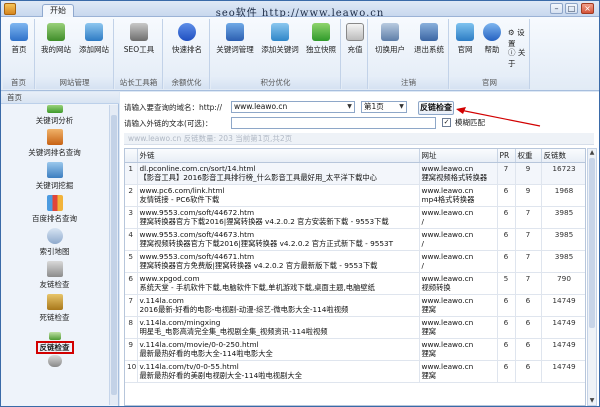 The width and height of the screenshot is (600, 407). I want to click on domain-input: www.leawo.cn ▼, so click(293, 107).